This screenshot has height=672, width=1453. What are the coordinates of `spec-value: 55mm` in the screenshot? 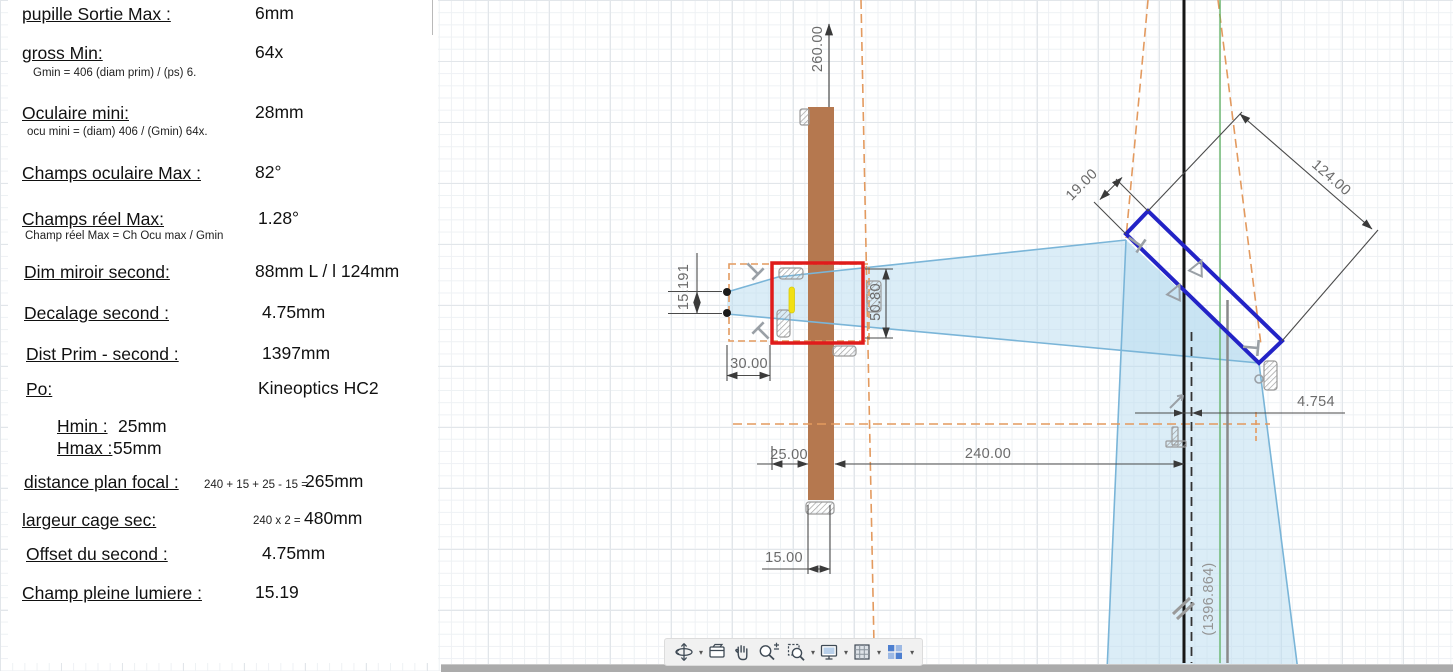 It's located at (137, 448).